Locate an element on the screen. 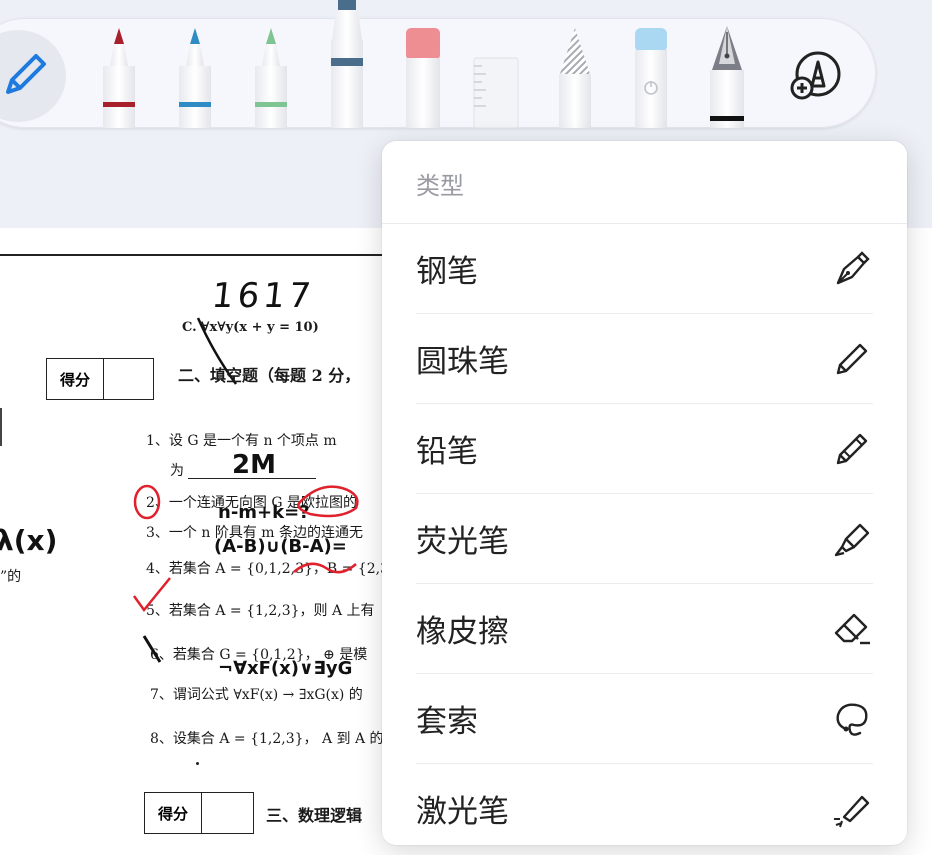 The height and width of the screenshot is (855, 932). question-1-cont: 为 is located at coordinates (177, 471).